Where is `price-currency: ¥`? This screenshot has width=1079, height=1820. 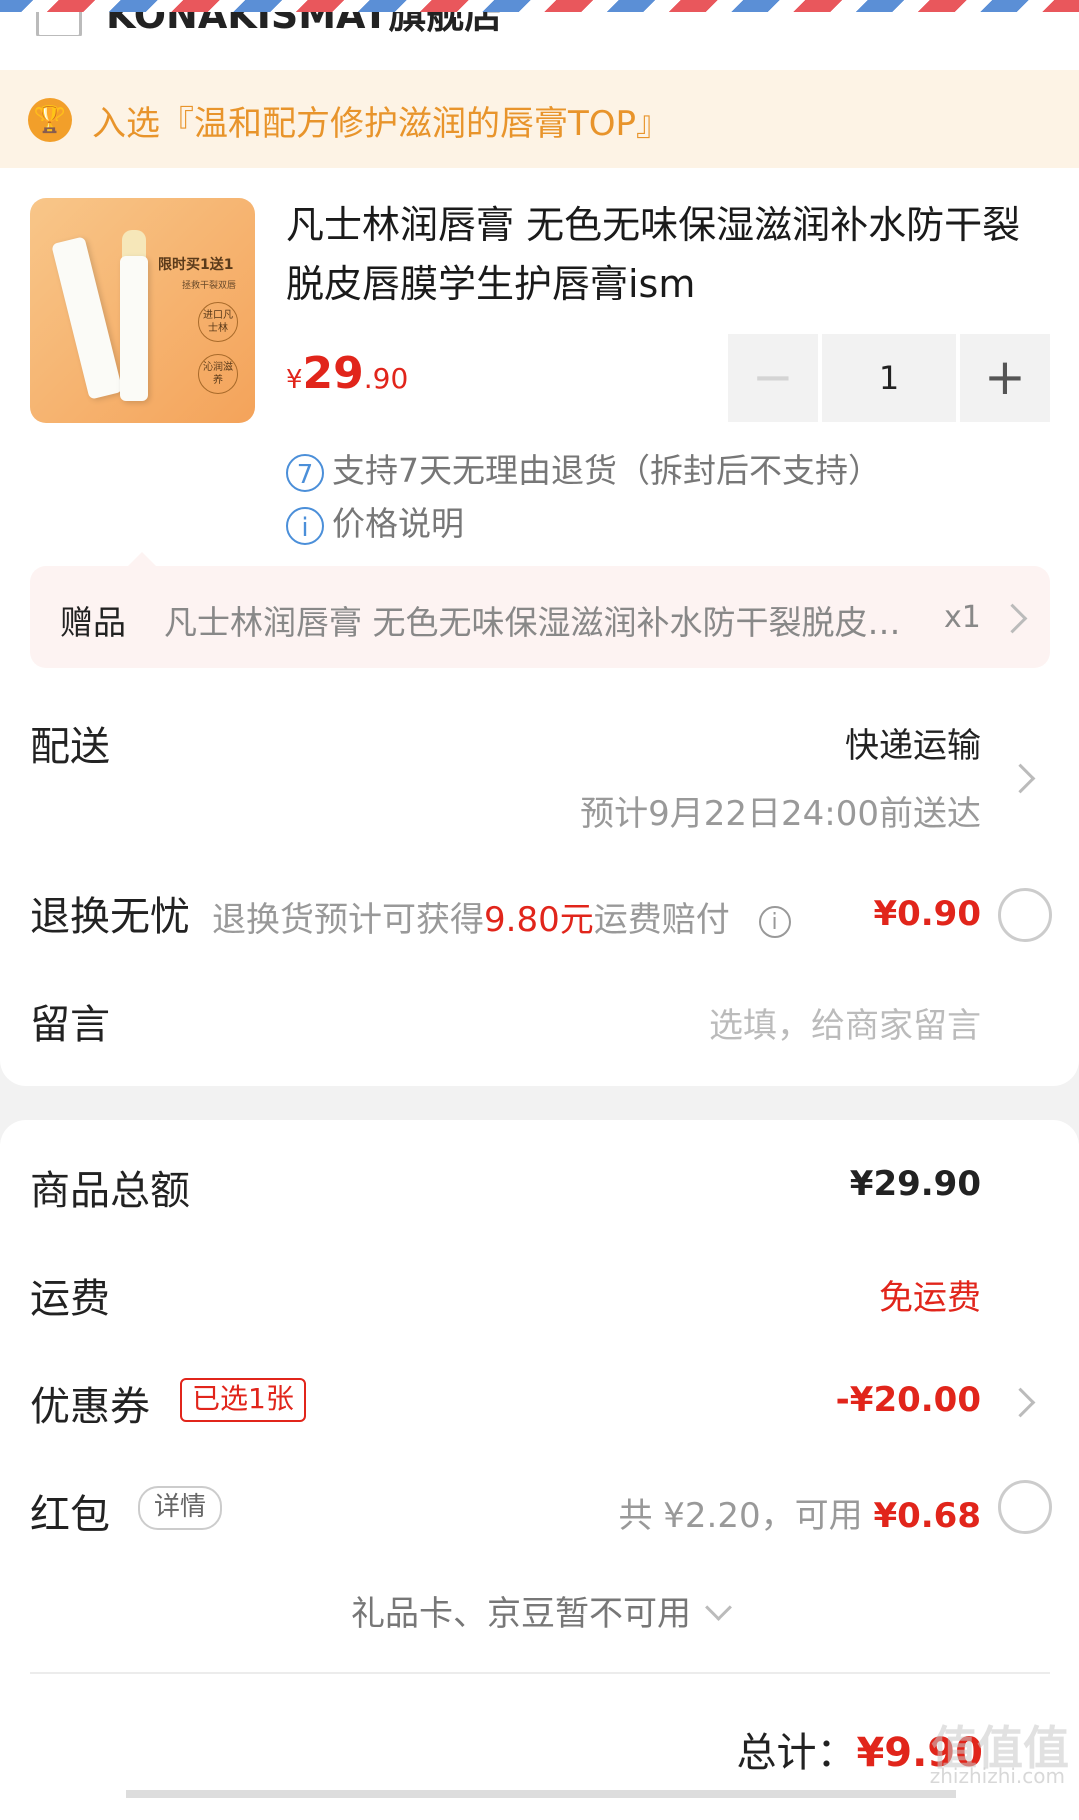
price-currency: ¥ is located at coordinates (294, 380).